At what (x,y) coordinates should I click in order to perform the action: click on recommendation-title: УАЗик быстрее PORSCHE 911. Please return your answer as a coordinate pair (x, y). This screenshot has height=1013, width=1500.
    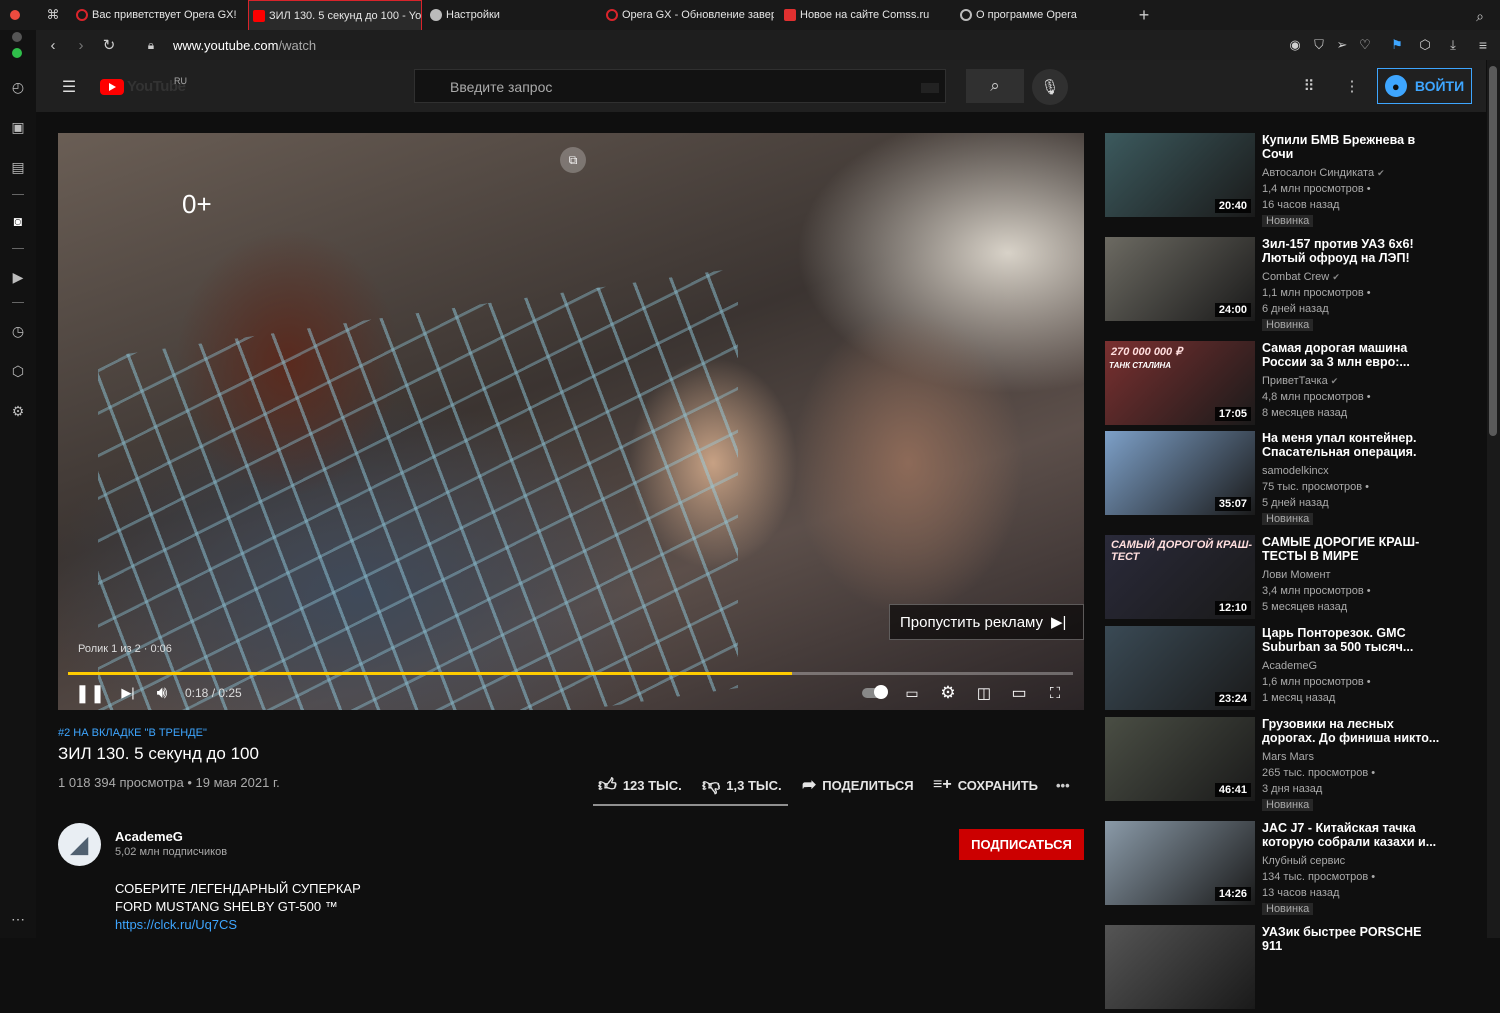
    Looking at the image, I should click on (1352, 939).